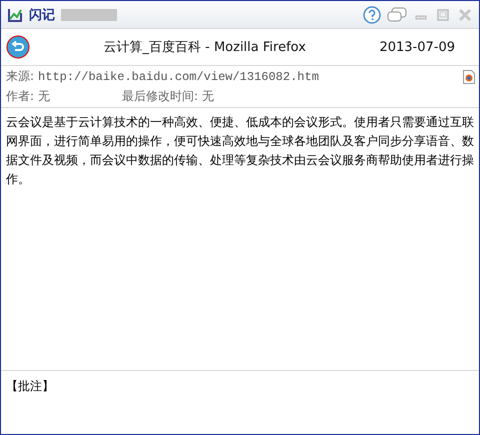 The image size is (480, 435). I want to click on help-button, so click(372, 15).